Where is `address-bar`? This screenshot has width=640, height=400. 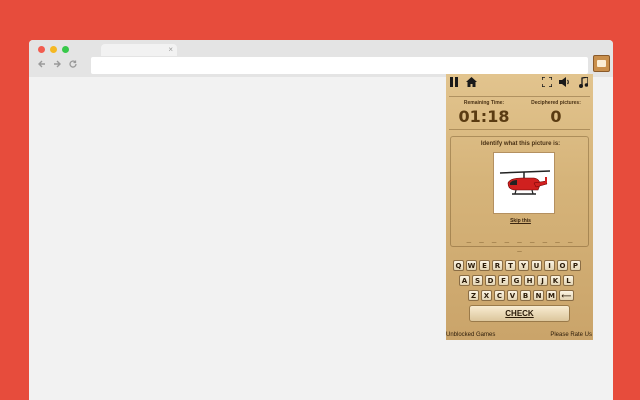 address-bar is located at coordinates (339, 65).